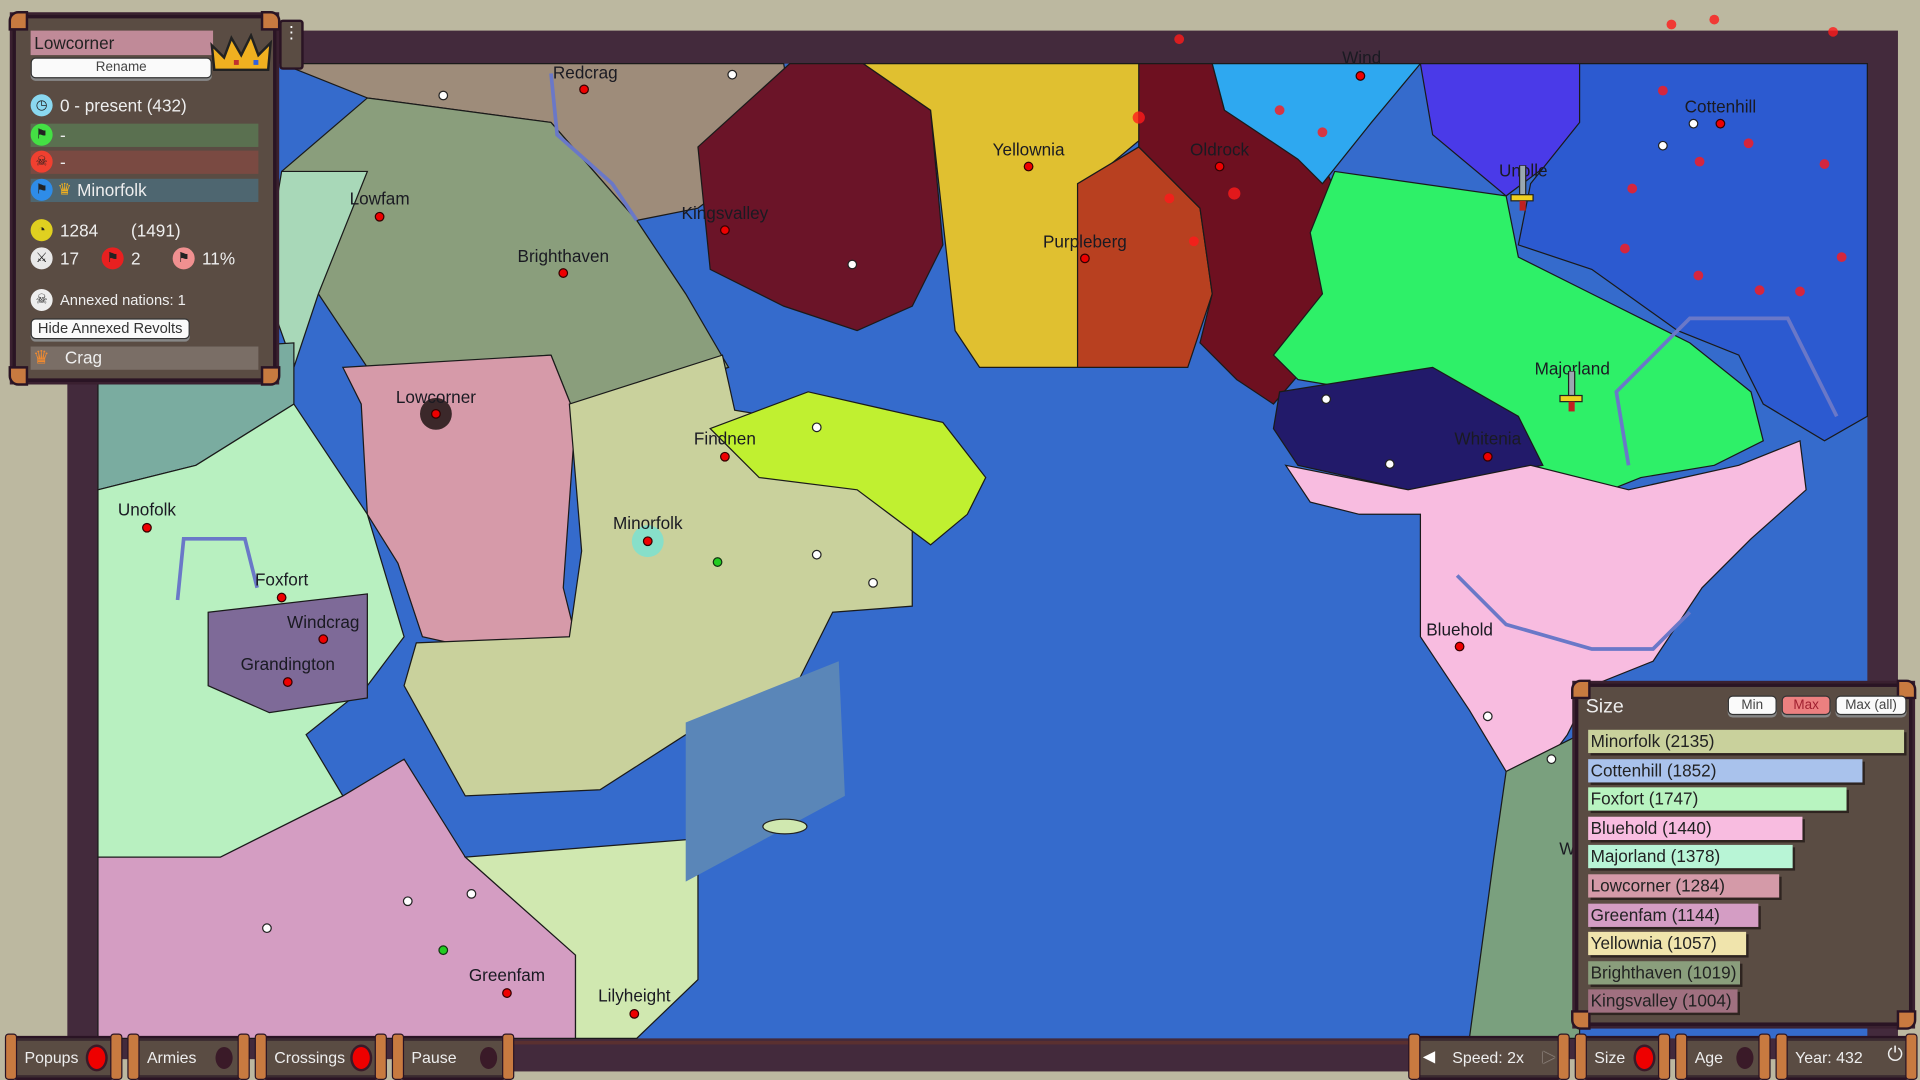  I want to click on max-button: Max, so click(1806, 705).